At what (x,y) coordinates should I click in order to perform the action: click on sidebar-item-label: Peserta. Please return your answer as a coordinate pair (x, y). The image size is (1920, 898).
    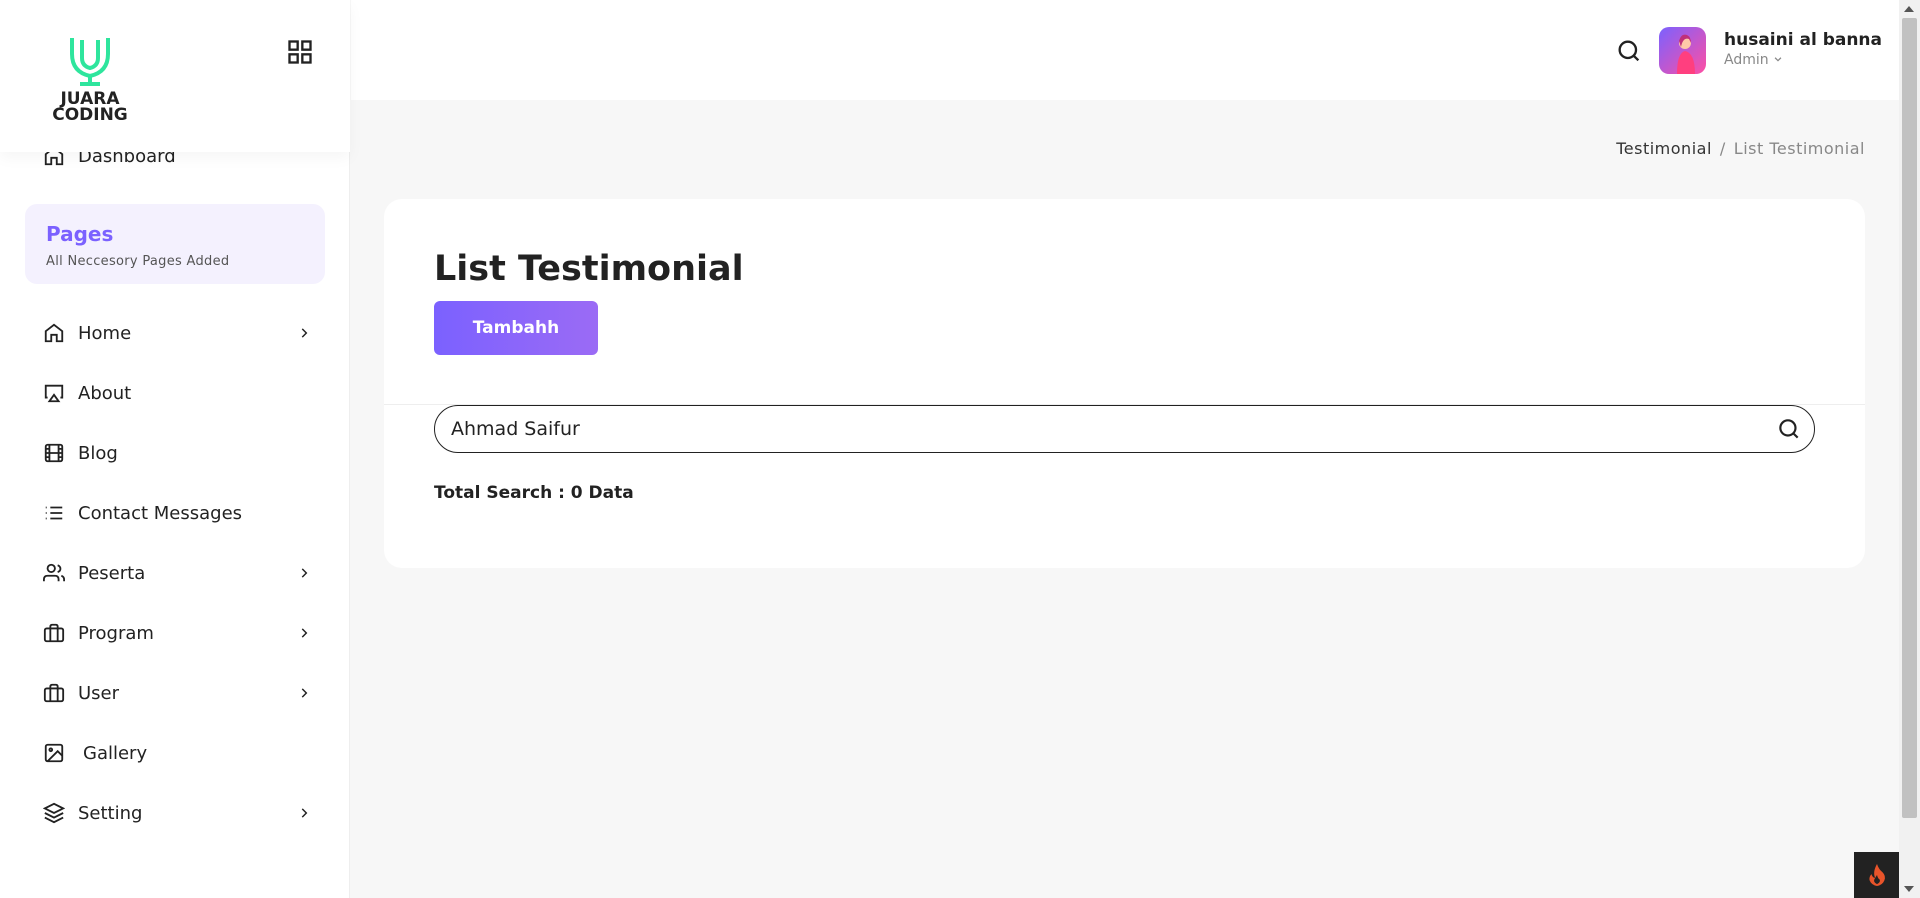
    Looking at the image, I should click on (112, 573).